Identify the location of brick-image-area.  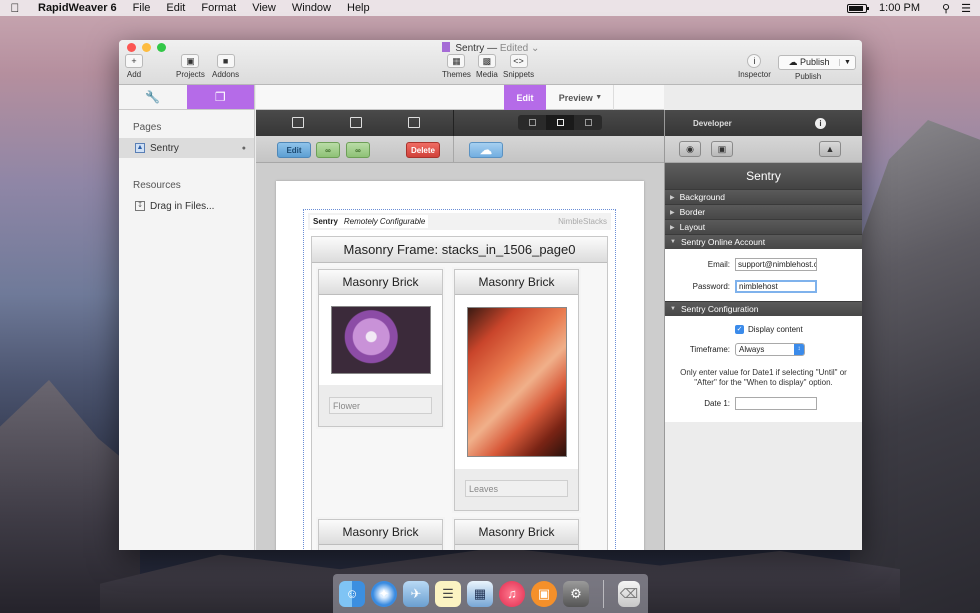
(516, 382).